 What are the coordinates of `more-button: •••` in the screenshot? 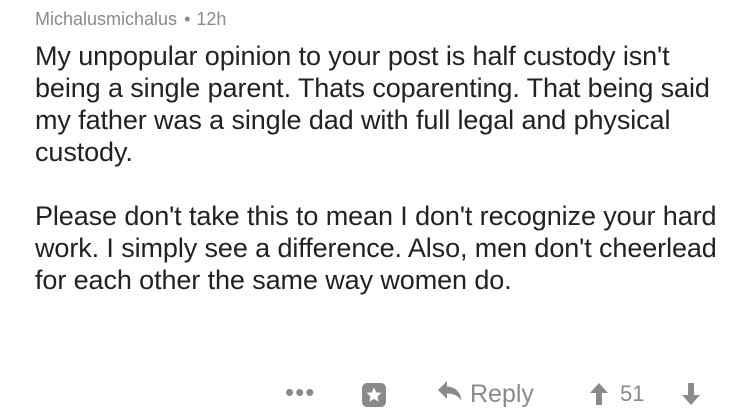 It's located at (300, 392).